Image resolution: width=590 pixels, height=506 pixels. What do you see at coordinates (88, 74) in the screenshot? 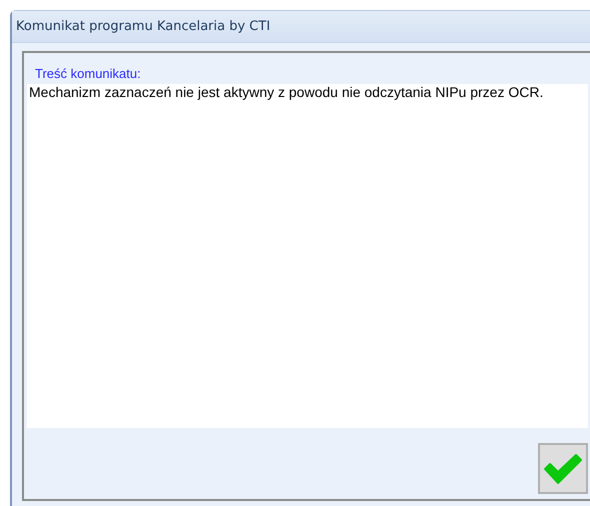
I see `message-label: Treść komunikatu:` at bounding box center [88, 74].